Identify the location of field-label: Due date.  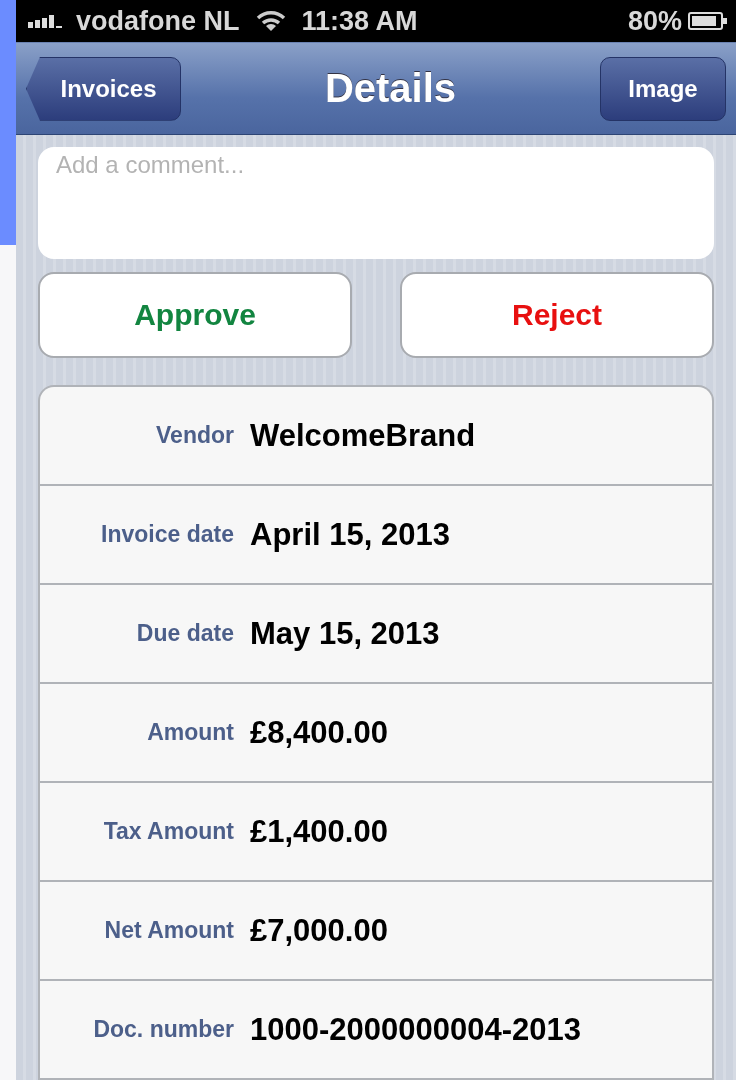
(184, 633).